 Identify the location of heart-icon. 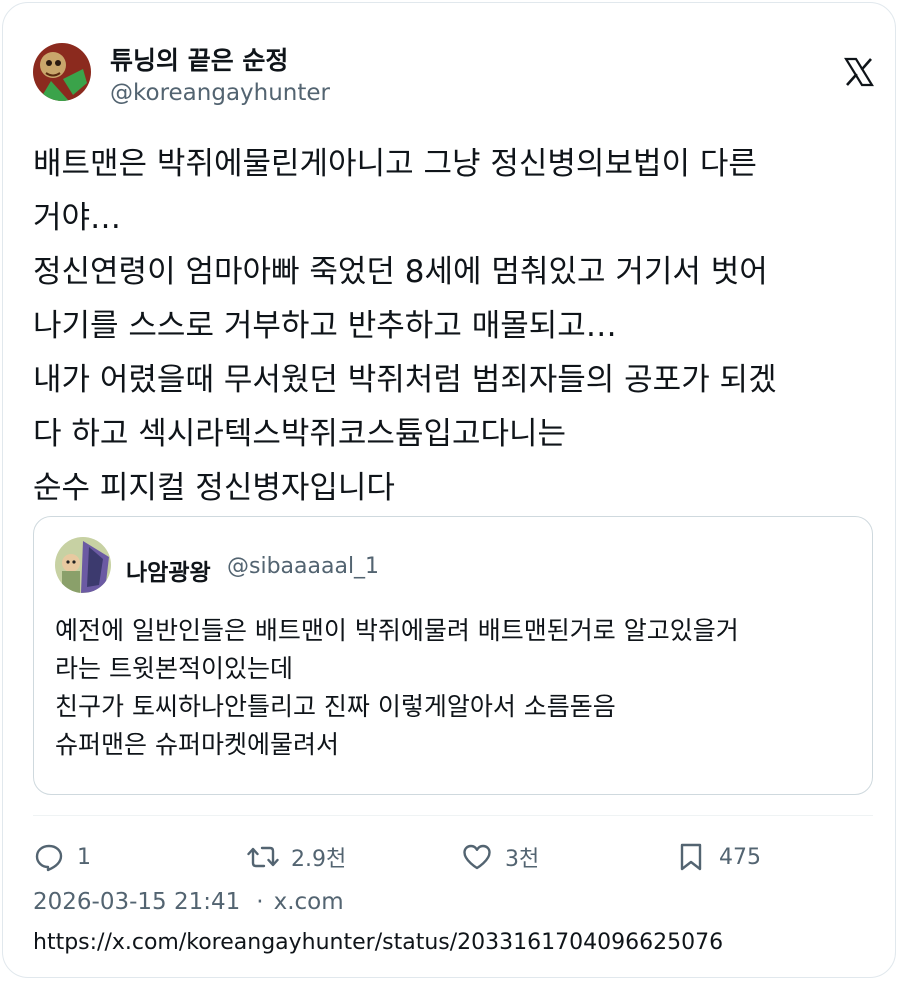
(477, 857).